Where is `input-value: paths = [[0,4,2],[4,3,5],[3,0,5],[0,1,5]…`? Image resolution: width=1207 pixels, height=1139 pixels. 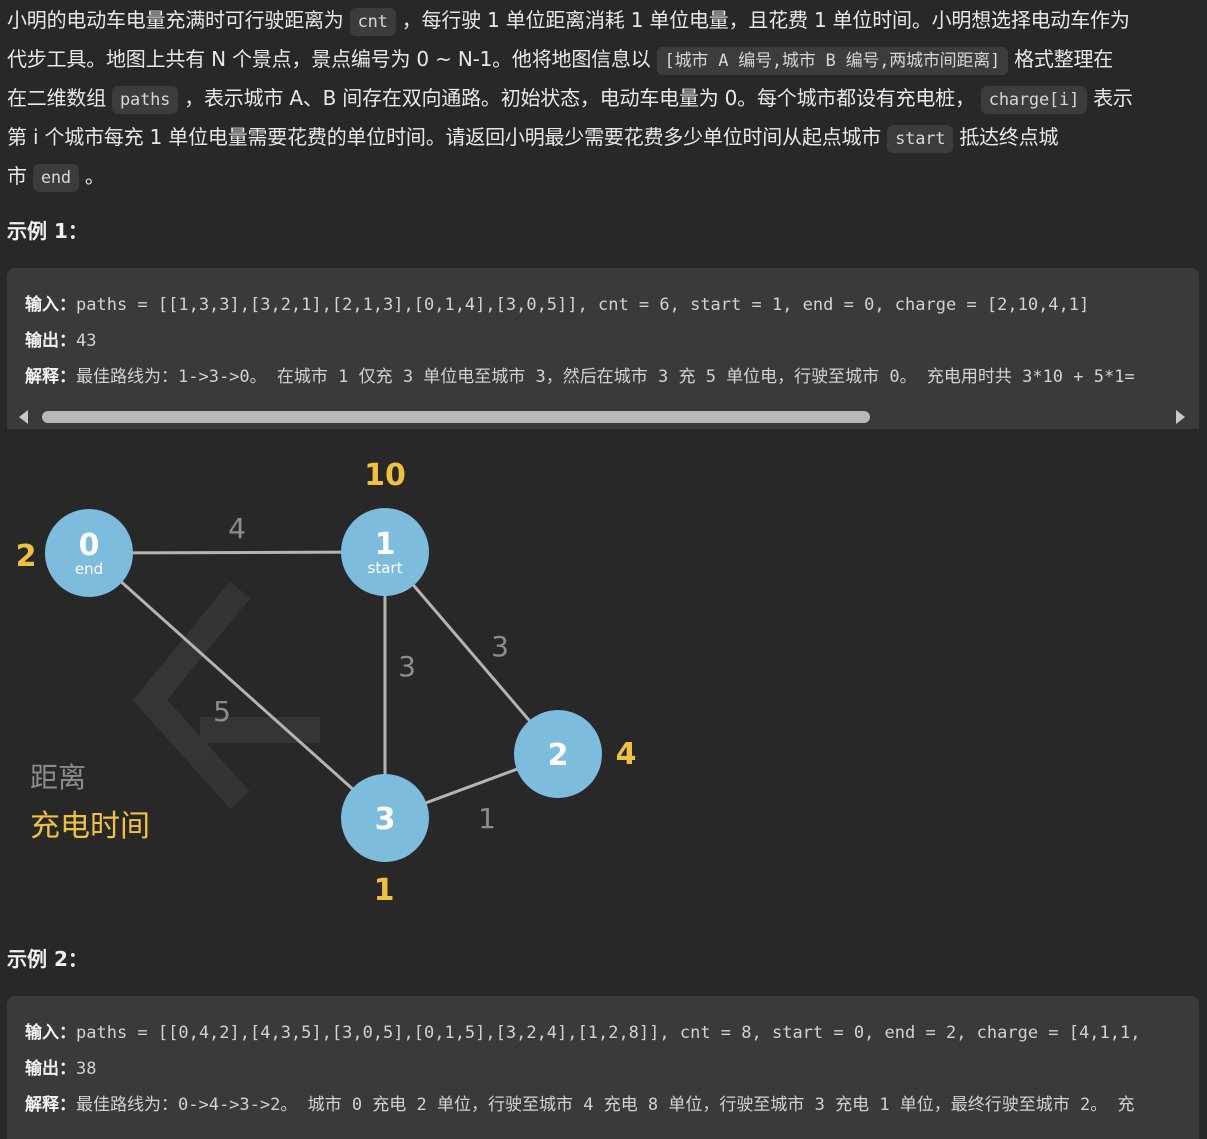 input-value: paths = [[0,4,2],[4,3,5],[3,0,5],[0,1,5]… is located at coordinates (608, 1033).